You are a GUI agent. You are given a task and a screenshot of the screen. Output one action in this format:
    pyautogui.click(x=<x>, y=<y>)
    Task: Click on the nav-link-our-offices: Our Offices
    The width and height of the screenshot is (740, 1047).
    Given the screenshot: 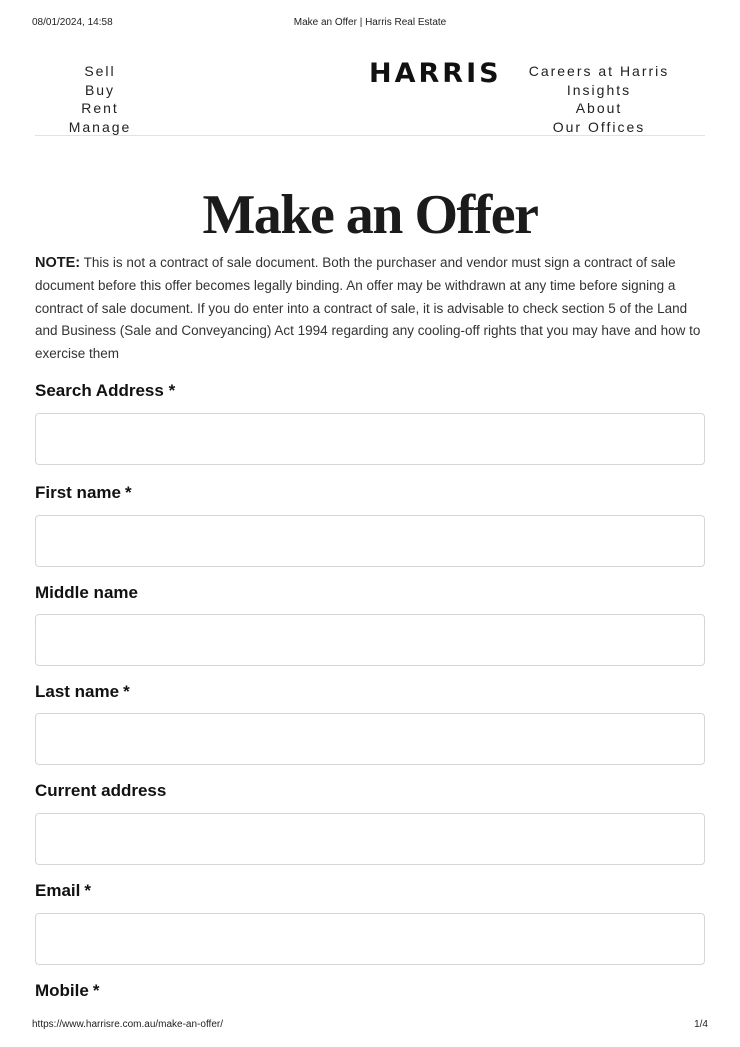 What is the action you would take?
    pyautogui.click(x=599, y=127)
    